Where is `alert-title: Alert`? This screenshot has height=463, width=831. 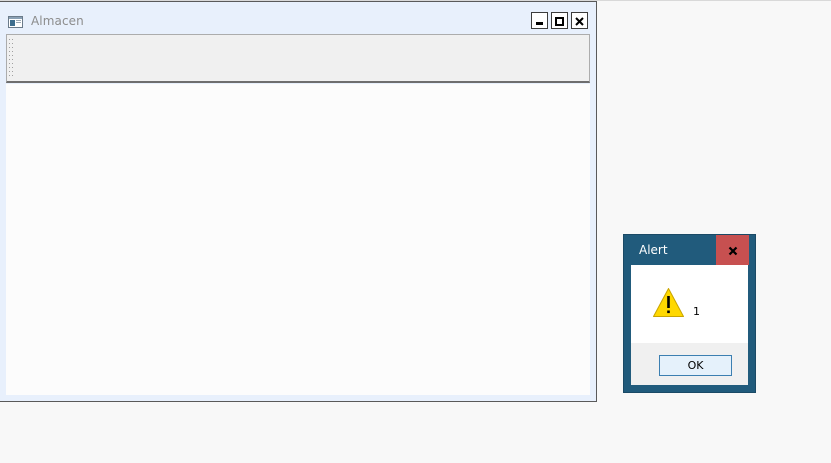
alert-title: Alert is located at coordinates (653, 250).